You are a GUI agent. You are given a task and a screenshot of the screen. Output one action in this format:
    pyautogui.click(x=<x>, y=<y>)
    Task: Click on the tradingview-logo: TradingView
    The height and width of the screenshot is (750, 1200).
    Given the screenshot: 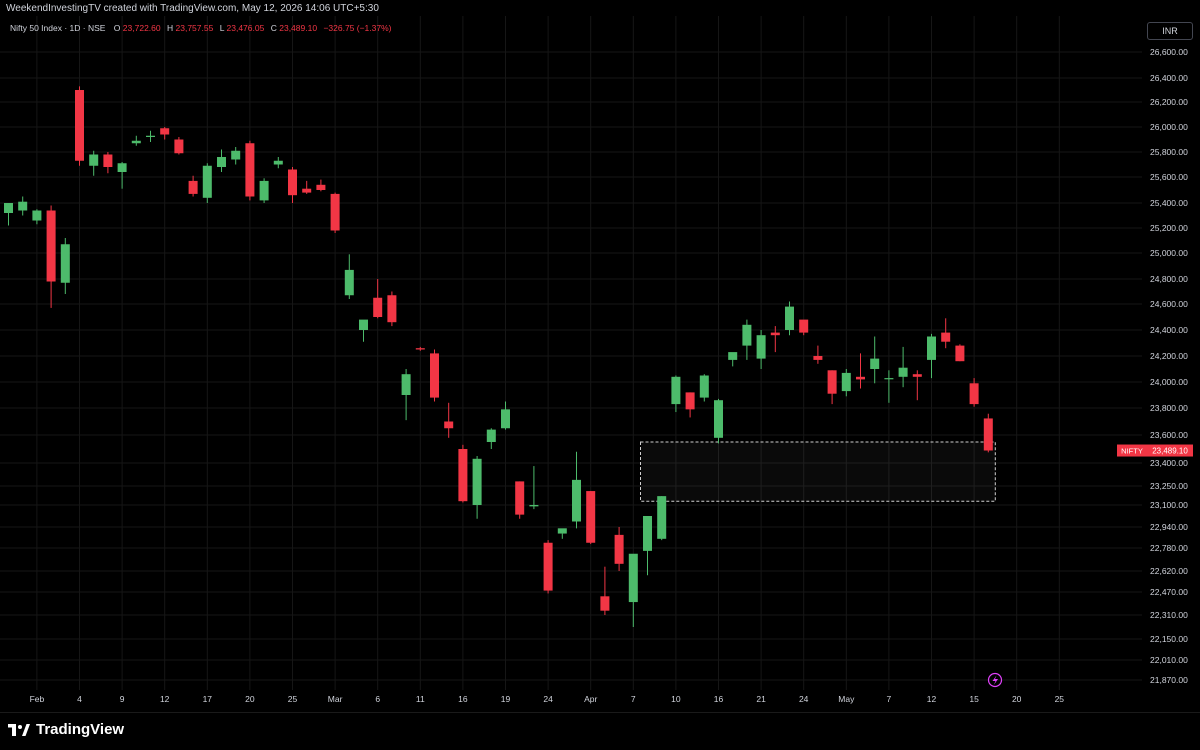 What is the action you would take?
    pyautogui.click(x=66, y=729)
    